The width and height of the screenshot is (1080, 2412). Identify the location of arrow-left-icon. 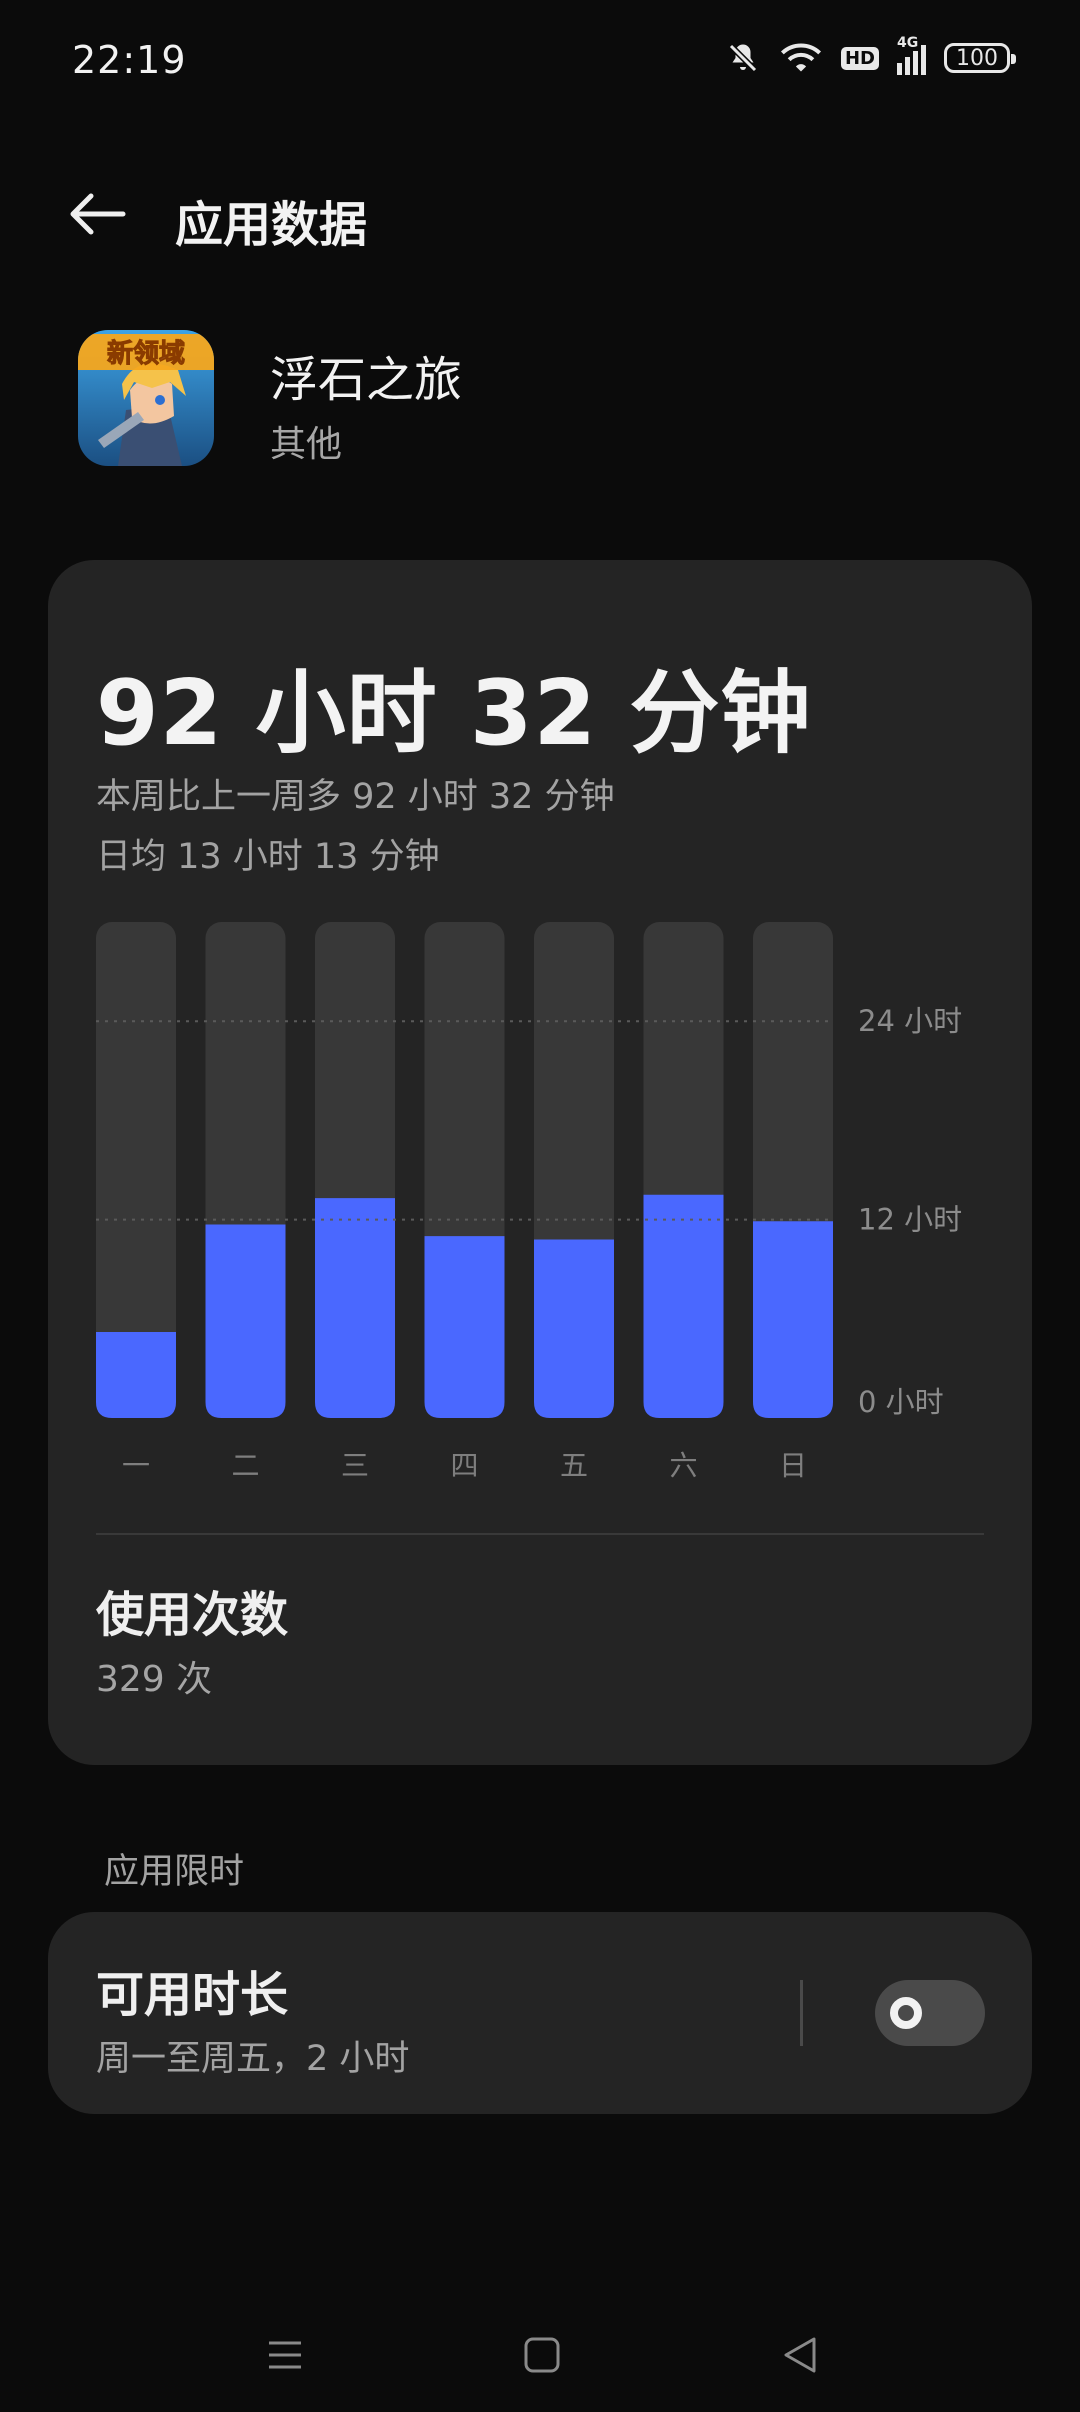
(98, 214).